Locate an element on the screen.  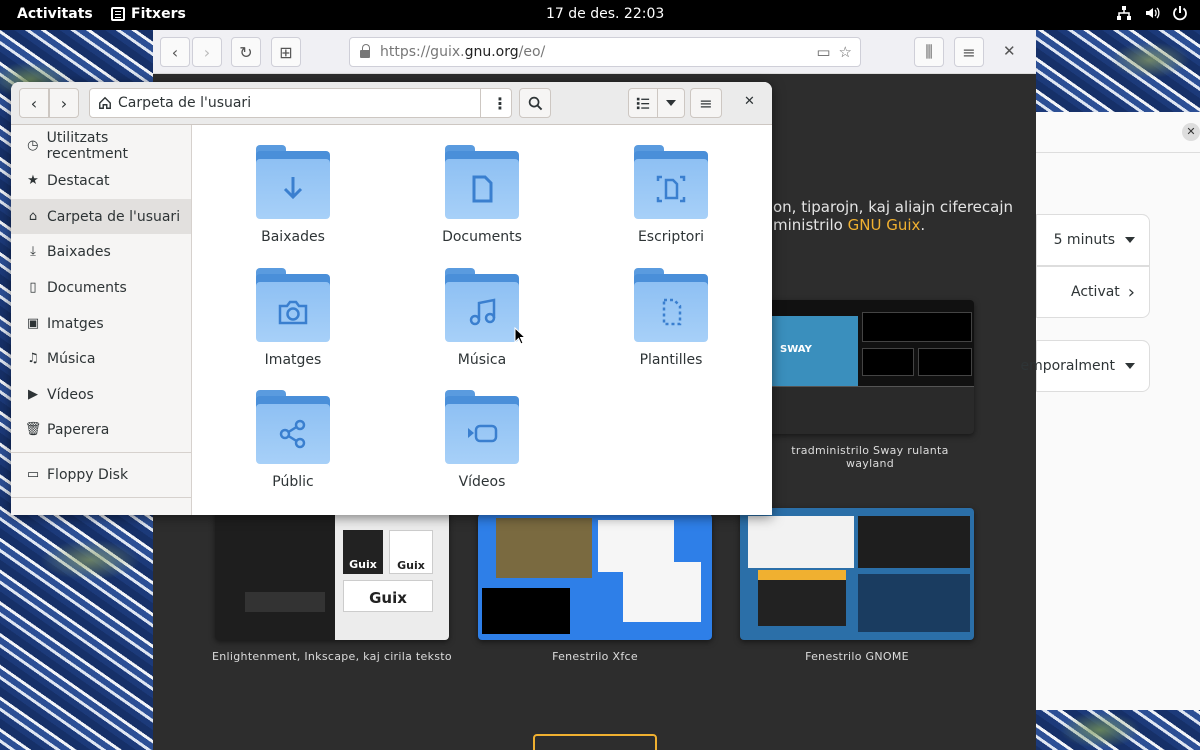
hamburger-icon: ≡ is located at coordinates (969, 52).